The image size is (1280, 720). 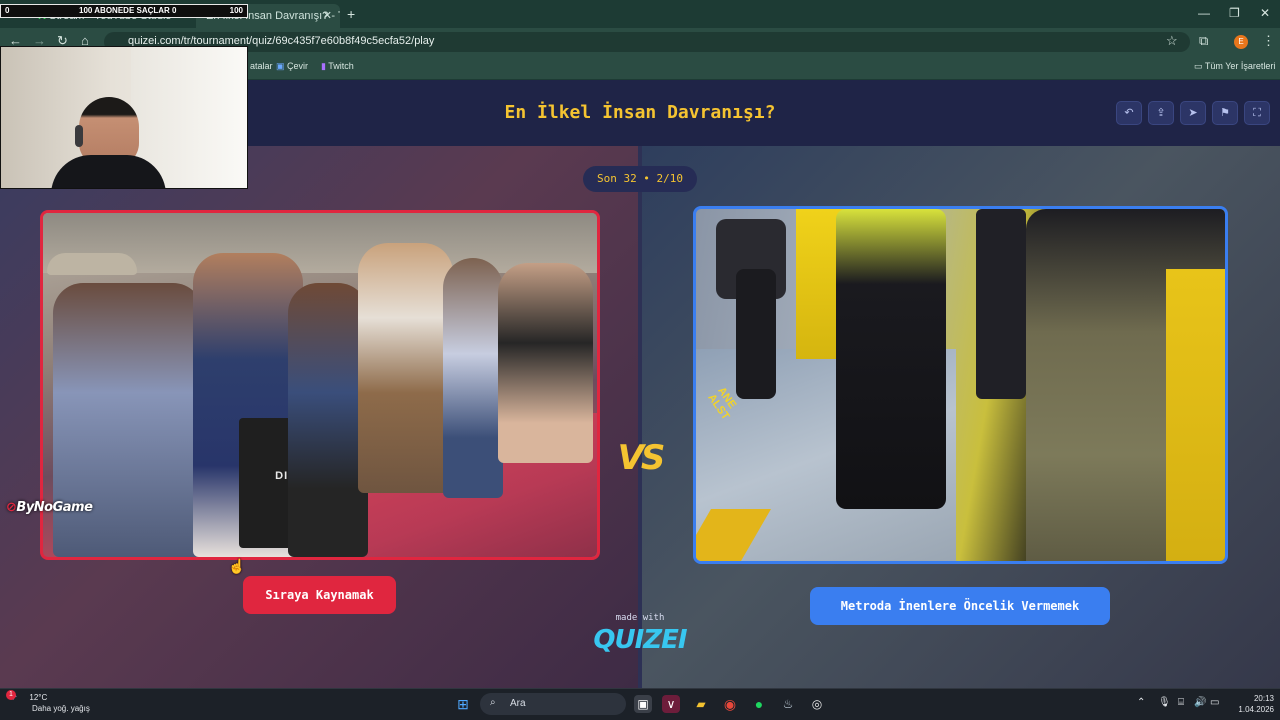 I want to click on all-bookmarks-label: Tüm Yer İşaretleri, so click(x=1240, y=66).